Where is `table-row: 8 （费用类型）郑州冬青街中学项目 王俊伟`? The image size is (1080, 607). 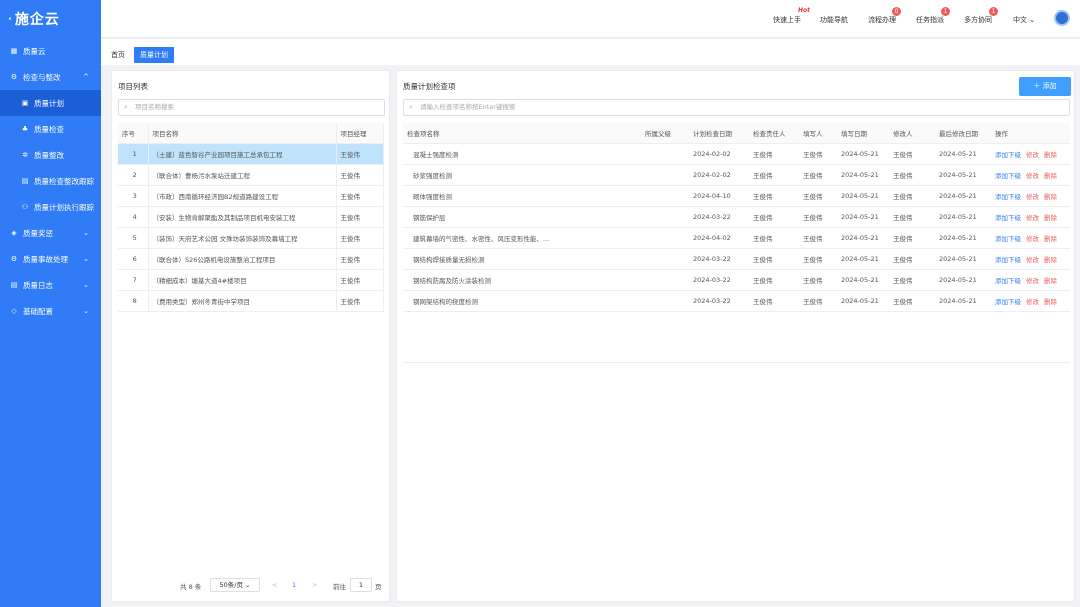
table-row: 8 （费用类型）郑州冬青街中学项目 王俊伟 is located at coordinates (251, 301).